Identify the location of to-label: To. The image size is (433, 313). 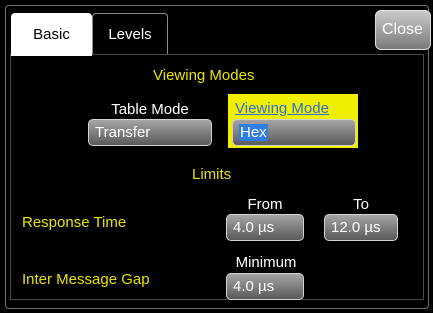
(361, 204).